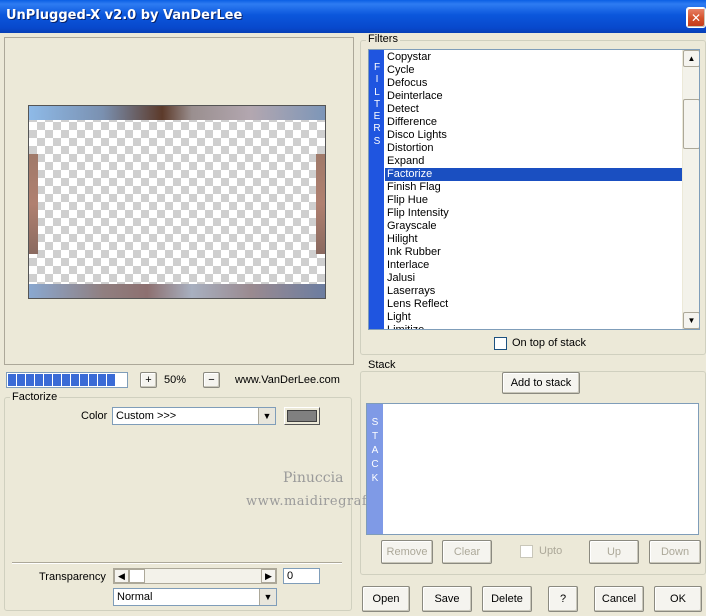  What do you see at coordinates (533, 148) in the screenshot?
I see `filter-list-item: Distortion` at bounding box center [533, 148].